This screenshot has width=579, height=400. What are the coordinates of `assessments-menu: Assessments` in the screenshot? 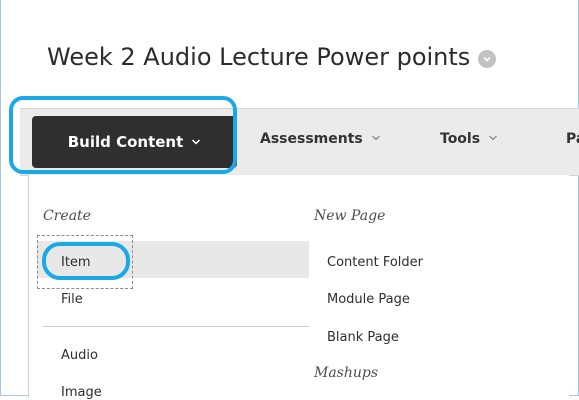 It's located at (320, 139).